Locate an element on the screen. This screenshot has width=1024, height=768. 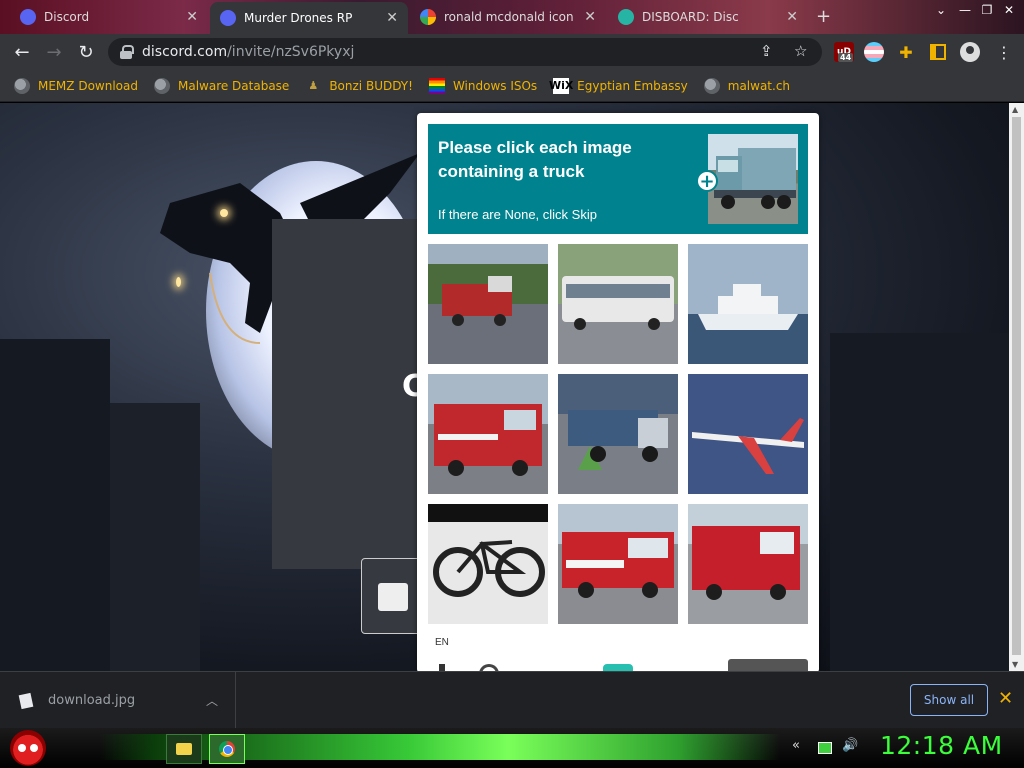
tab-title: Discord is located at coordinates (67, 17).